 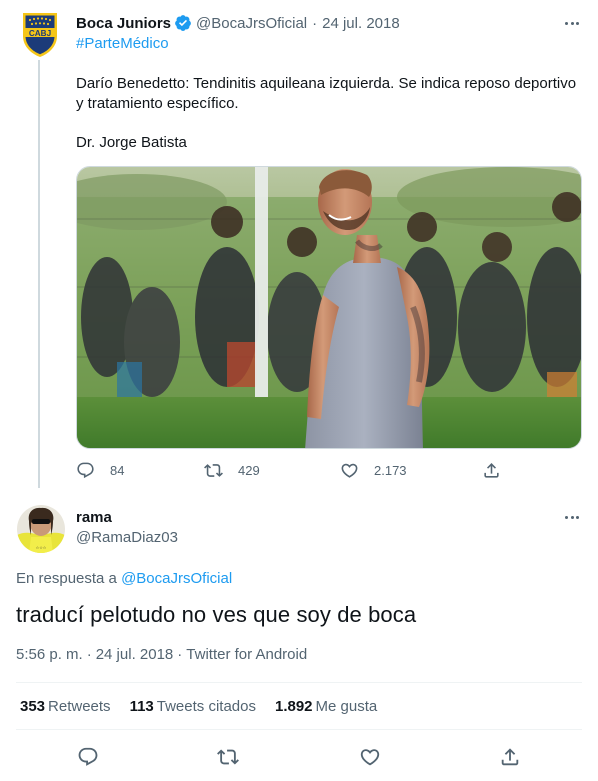 What do you see at coordinates (361, 23) in the screenshot?
I see `tweet-date: 24 jul. 2018` at bounding box center [361, 23].